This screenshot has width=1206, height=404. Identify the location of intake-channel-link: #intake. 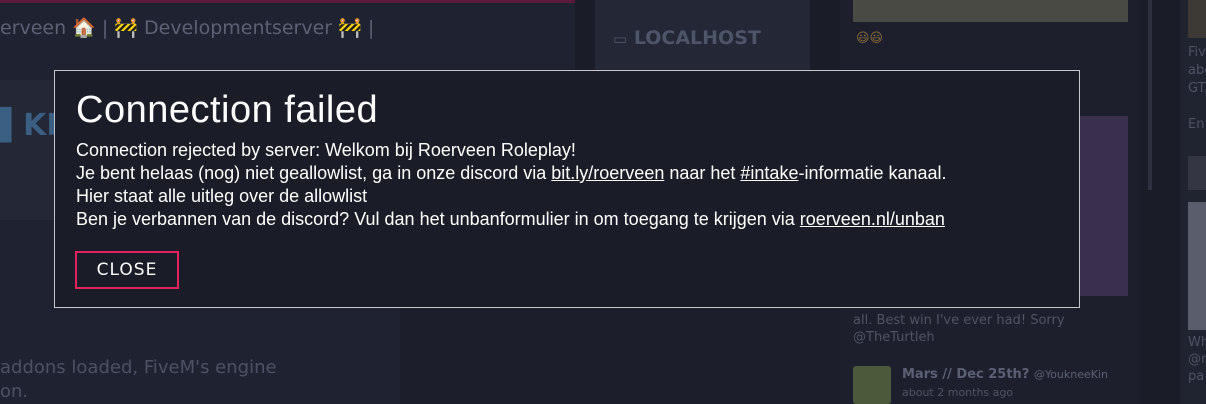
(769, 173).